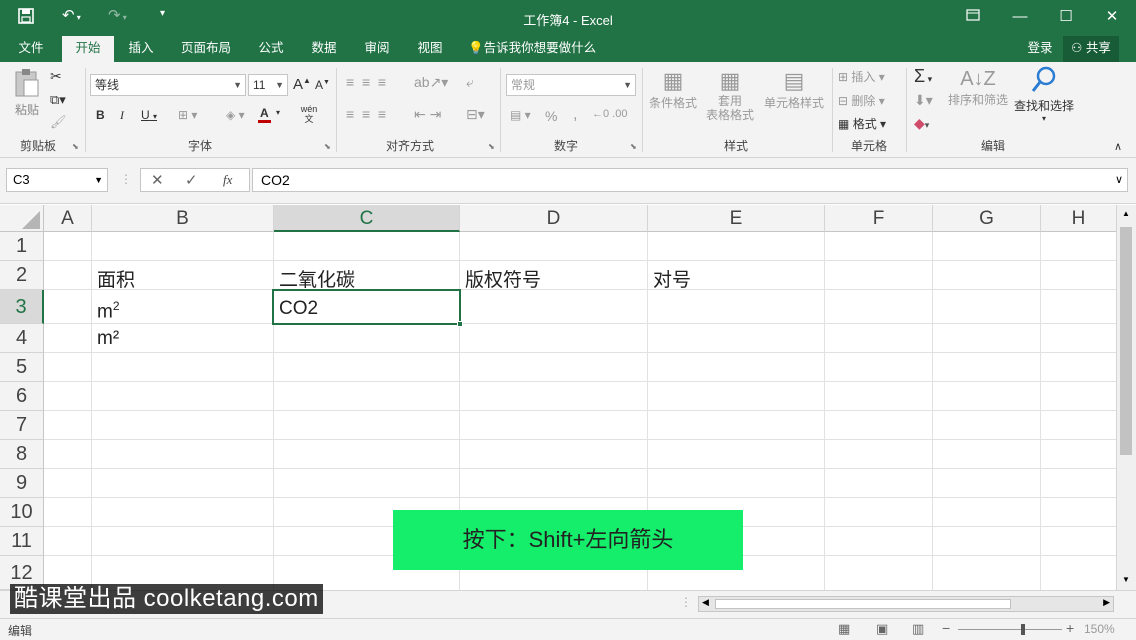  Describe the element at coordinates (235, 115) in the screenshot. I see `fill-color-icon: ◈ ▾` at that location.